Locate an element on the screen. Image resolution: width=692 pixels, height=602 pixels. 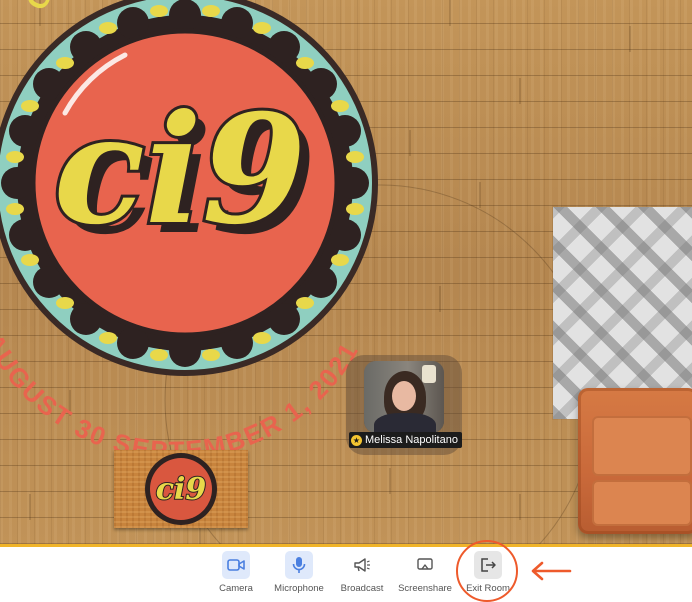
participant-name-tag: ★ Melissa Napolitano is located at coordinates (405, 440).